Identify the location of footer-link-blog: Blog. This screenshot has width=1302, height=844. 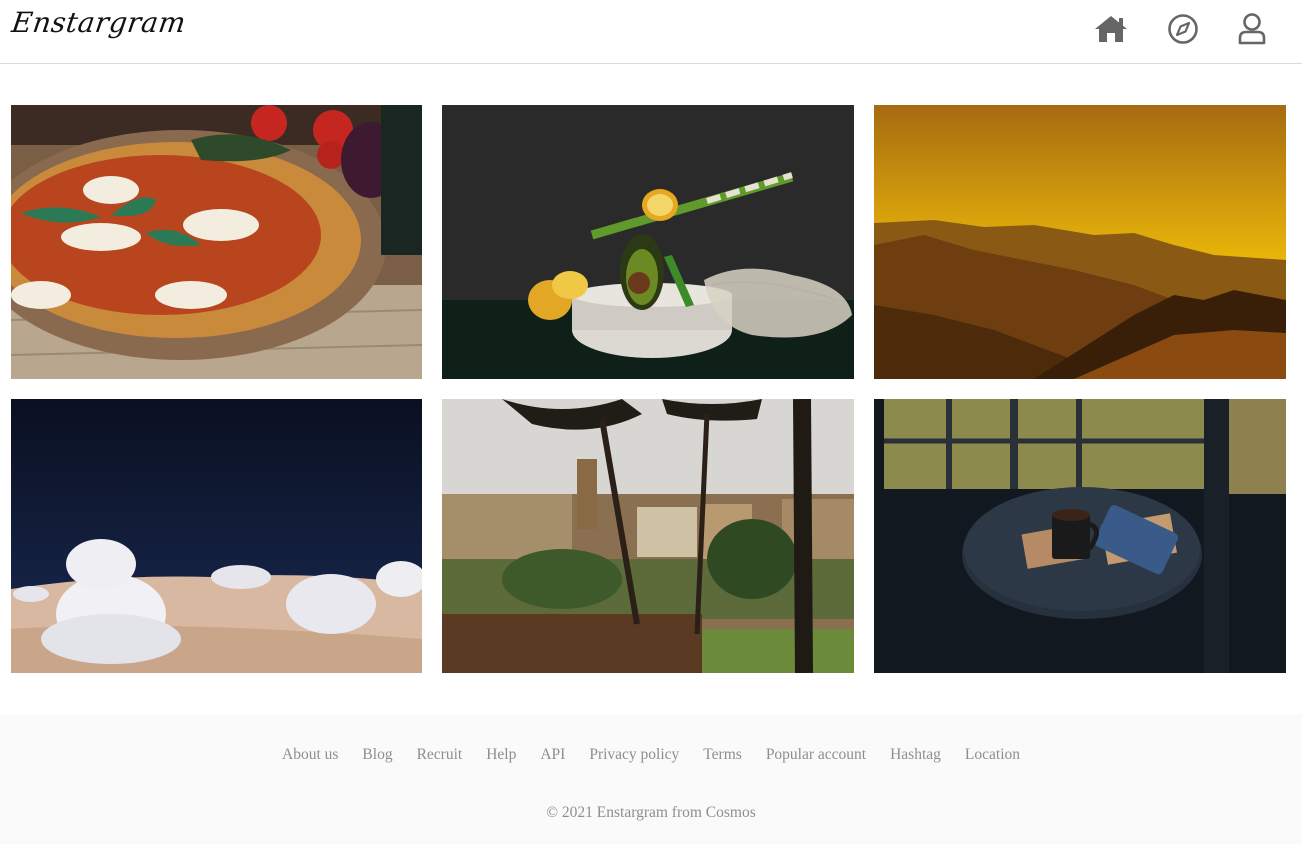
(377, 755).